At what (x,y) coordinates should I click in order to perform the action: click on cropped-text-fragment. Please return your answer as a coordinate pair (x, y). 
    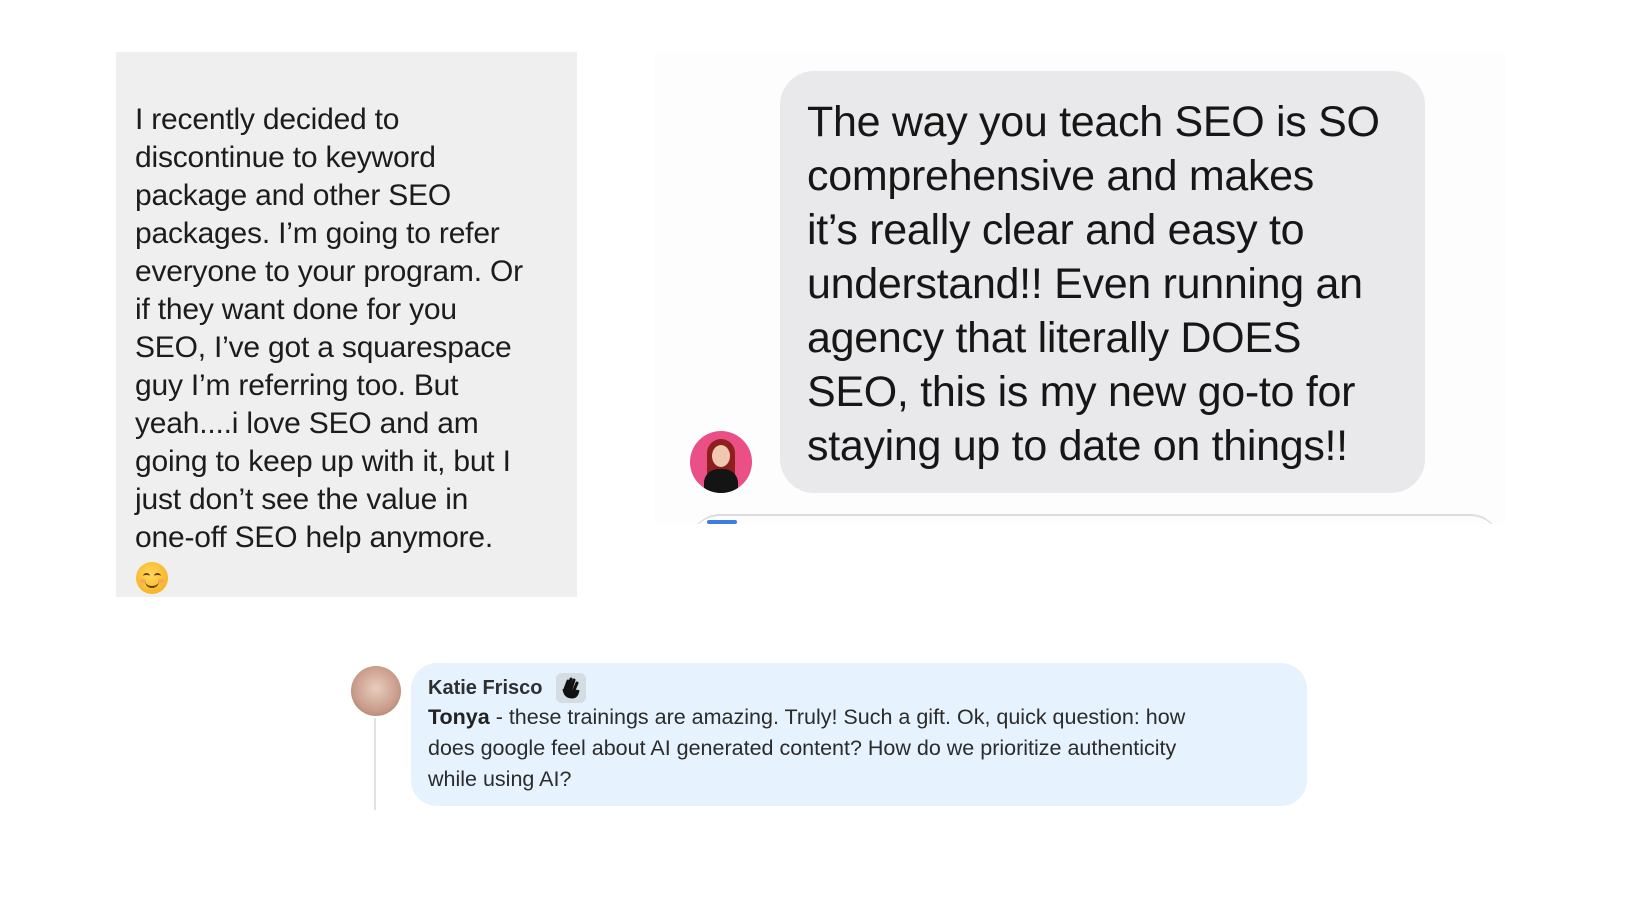
    Looking at the image, I should click on (356, 54).